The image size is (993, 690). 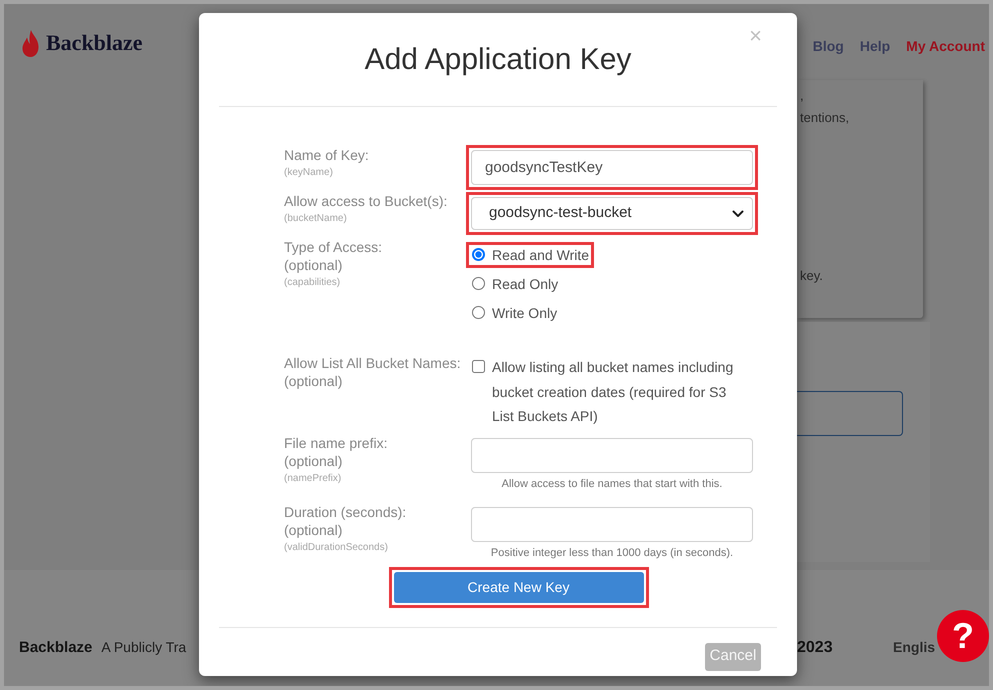 I want to click on card-text: tentions,, so click(x=825, y=118).